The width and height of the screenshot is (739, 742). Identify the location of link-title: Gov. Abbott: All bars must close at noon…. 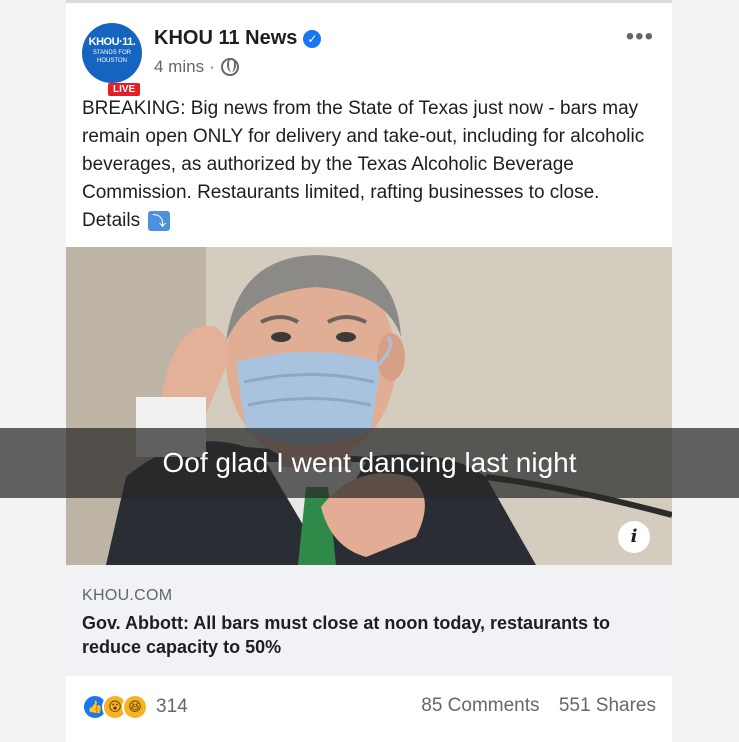
(362, 635).